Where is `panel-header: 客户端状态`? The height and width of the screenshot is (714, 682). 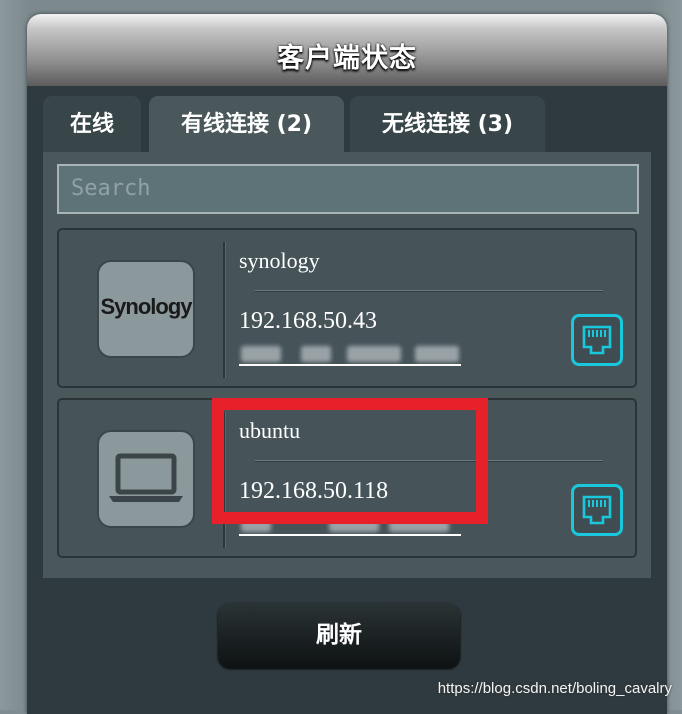 panel-header: 客户端状态 is located at coordinates (347, 50).